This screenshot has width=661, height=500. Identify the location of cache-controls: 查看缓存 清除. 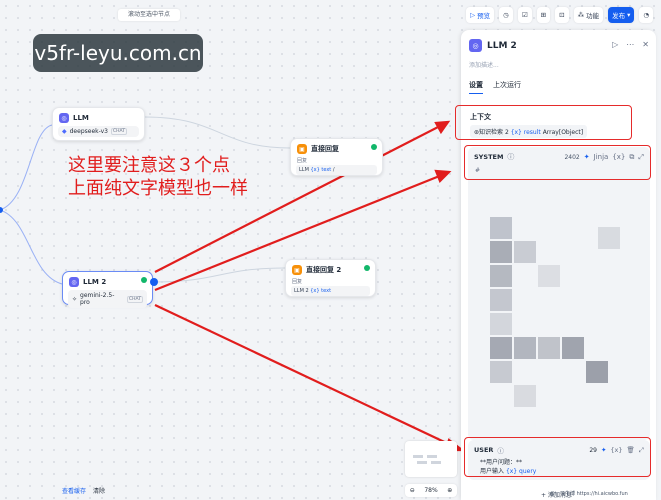
(83, 490).